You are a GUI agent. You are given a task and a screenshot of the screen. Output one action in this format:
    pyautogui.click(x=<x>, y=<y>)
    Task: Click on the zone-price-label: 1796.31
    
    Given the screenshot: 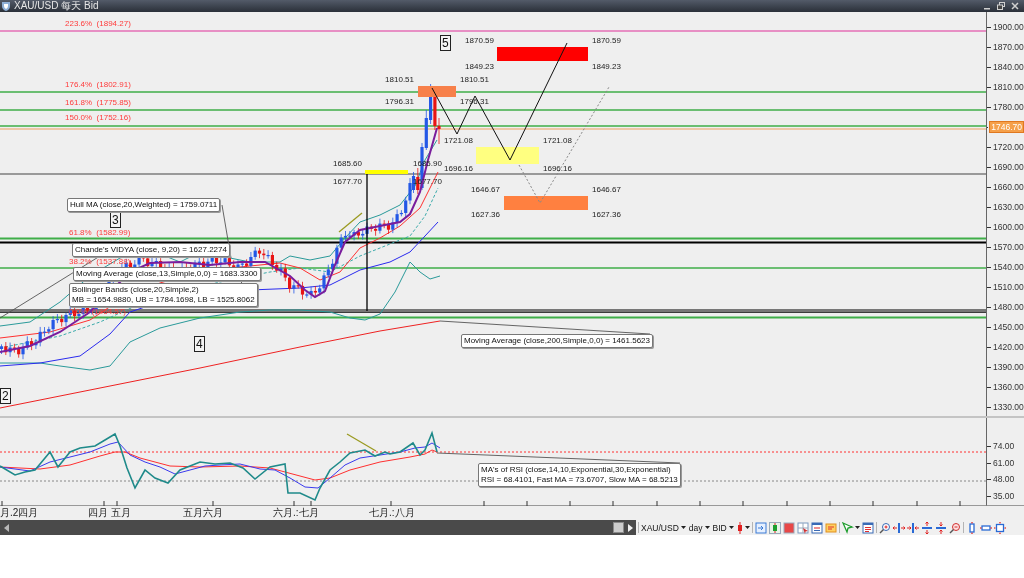 What is the action you would take?
    pyautogui.click(x=399, y=102)
    